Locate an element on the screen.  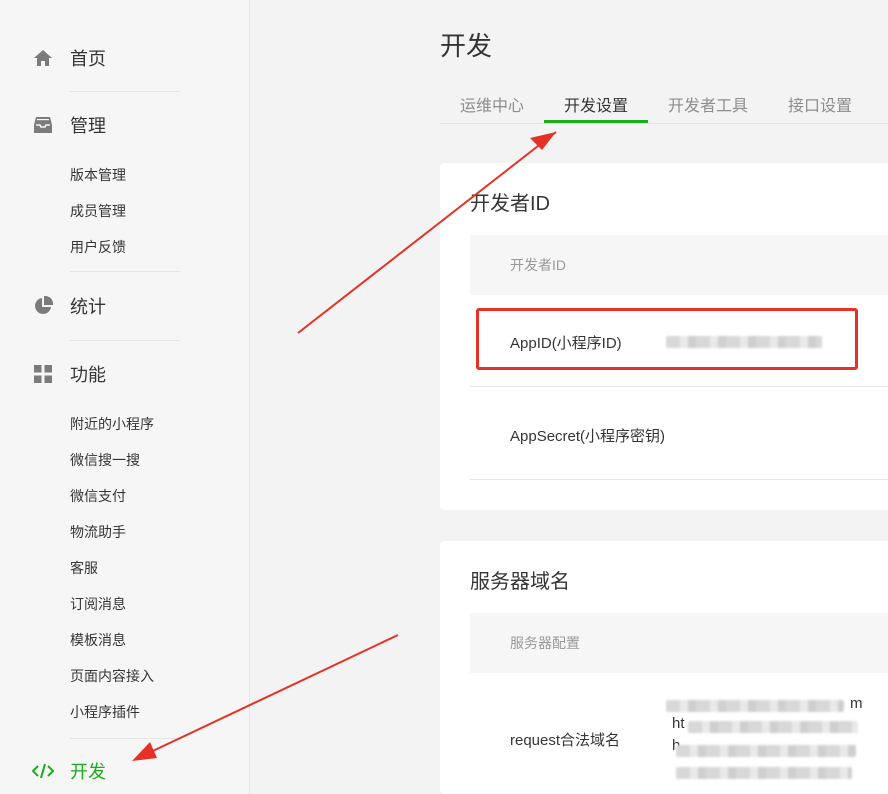
sidebar-item-label: 统计 is located at coordinates (88, 307).